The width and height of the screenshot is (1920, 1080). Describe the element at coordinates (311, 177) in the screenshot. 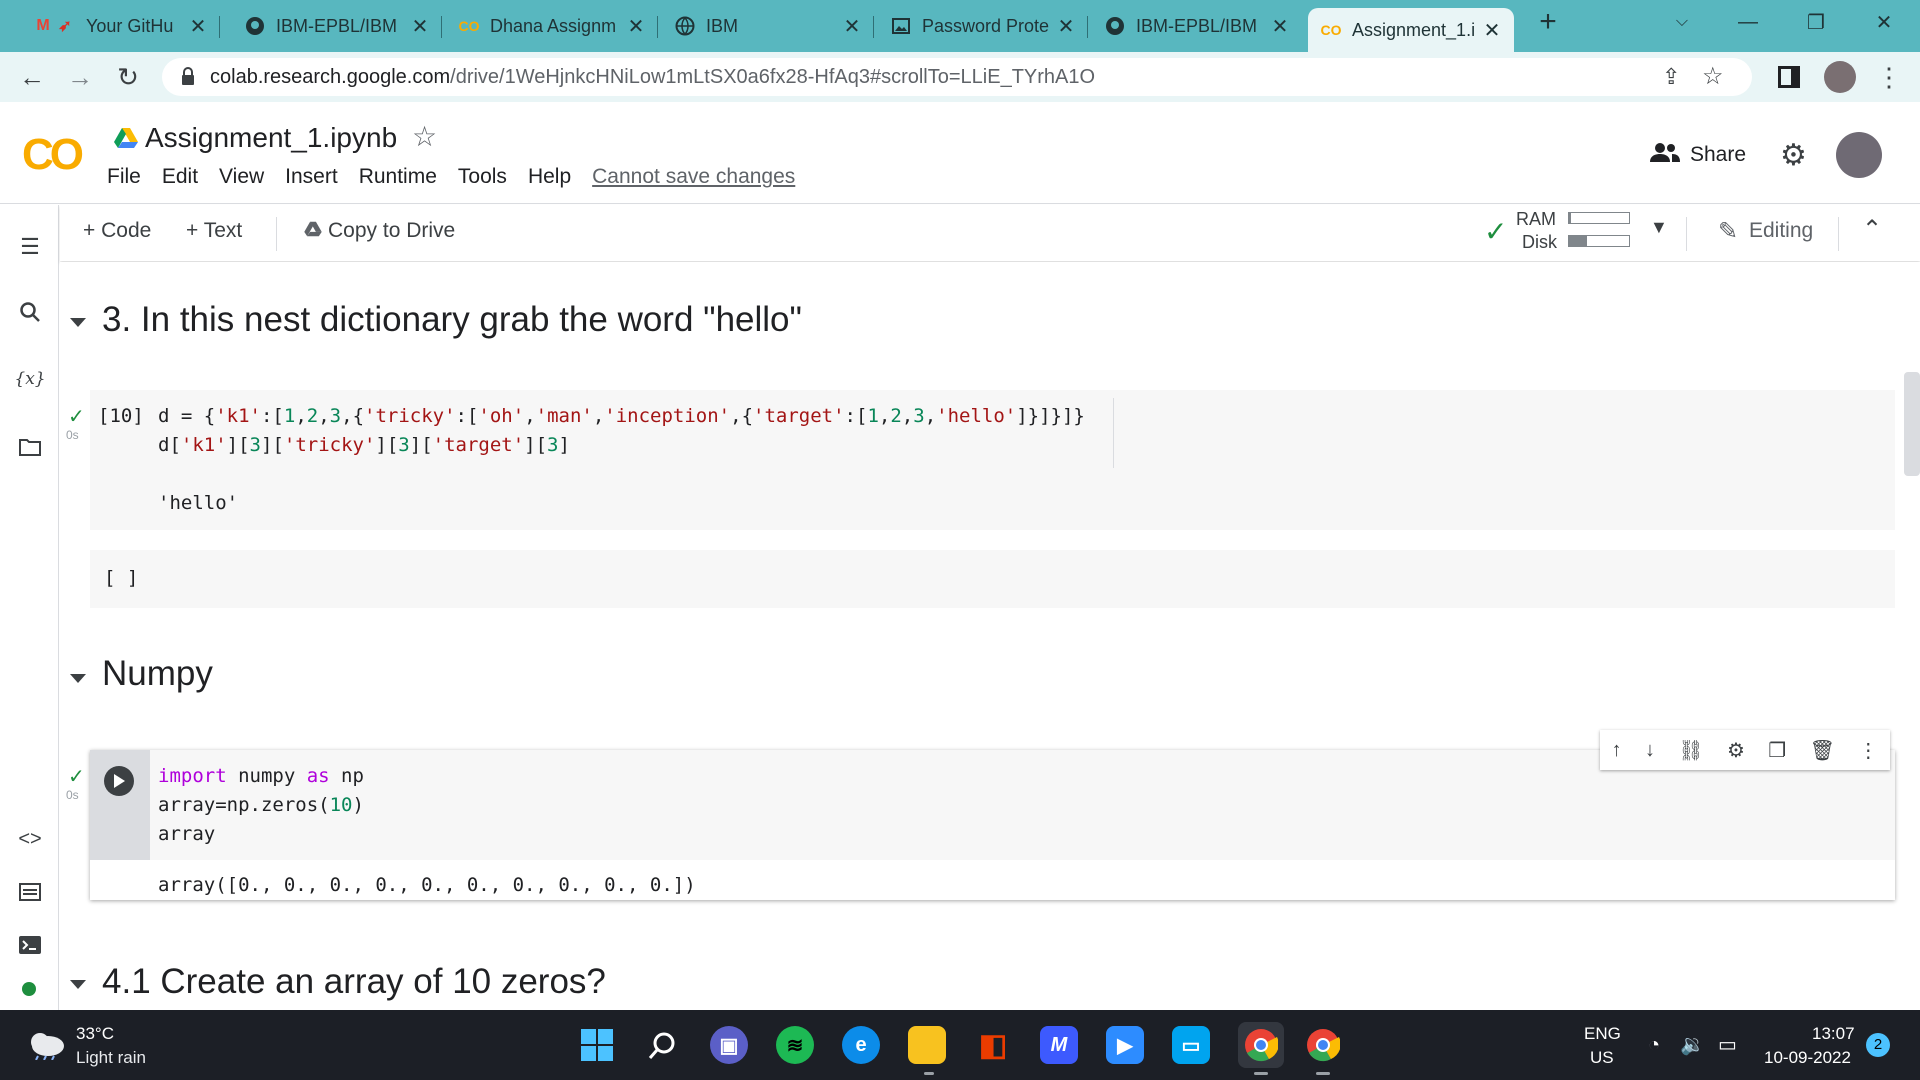

I see `menu-insert: Insert` at that location.